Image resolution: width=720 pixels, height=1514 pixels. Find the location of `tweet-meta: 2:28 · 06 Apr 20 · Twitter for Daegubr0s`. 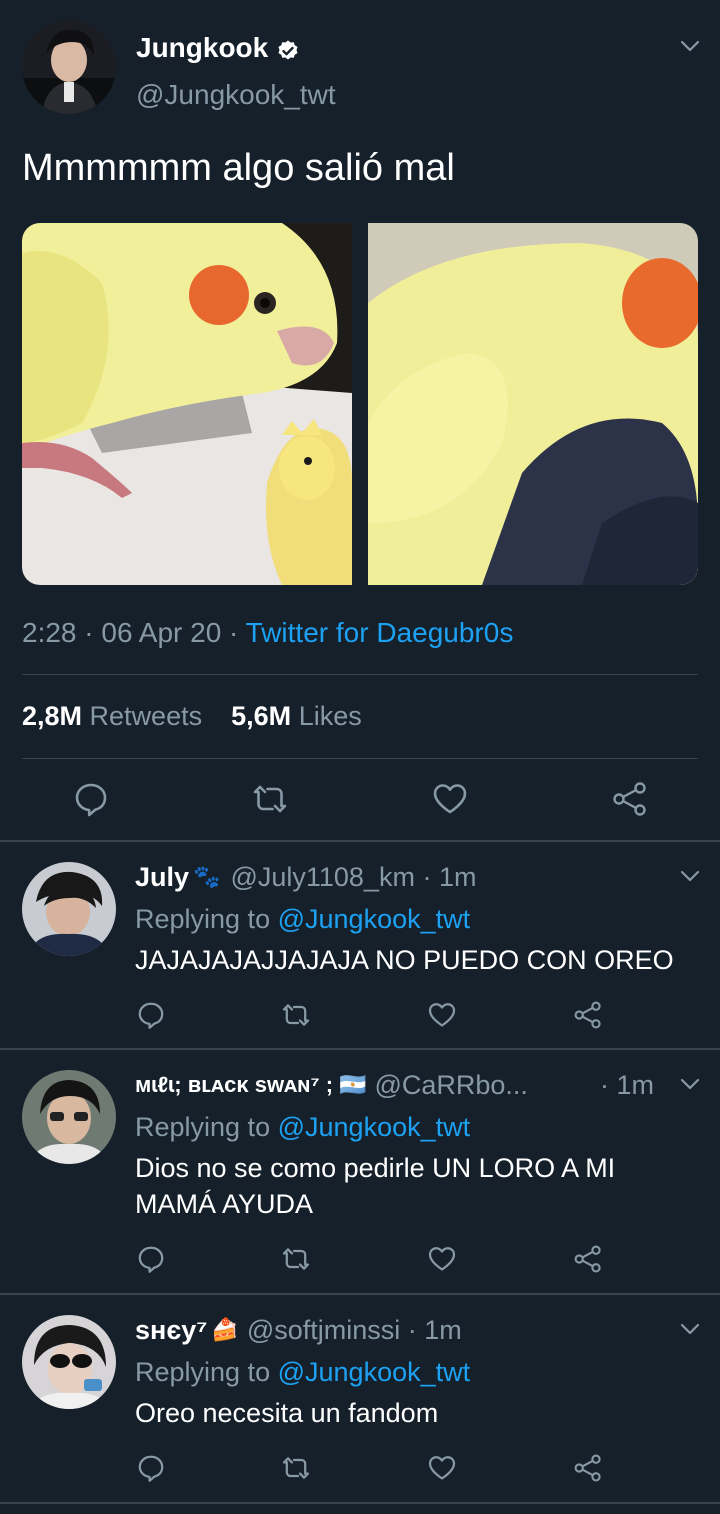

tweet-meta: 2:28 · 06 Apr 20 · Twitter for Daegubr0s is located at coordinates (267, 633).